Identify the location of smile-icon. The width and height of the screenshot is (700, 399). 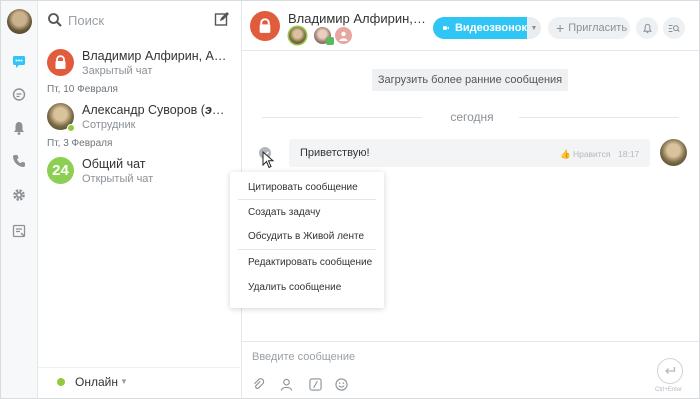
(341, 384).